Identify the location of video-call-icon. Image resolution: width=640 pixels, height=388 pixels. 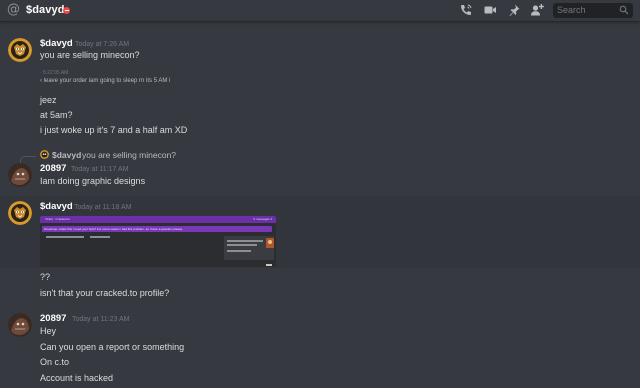
(490, 10).